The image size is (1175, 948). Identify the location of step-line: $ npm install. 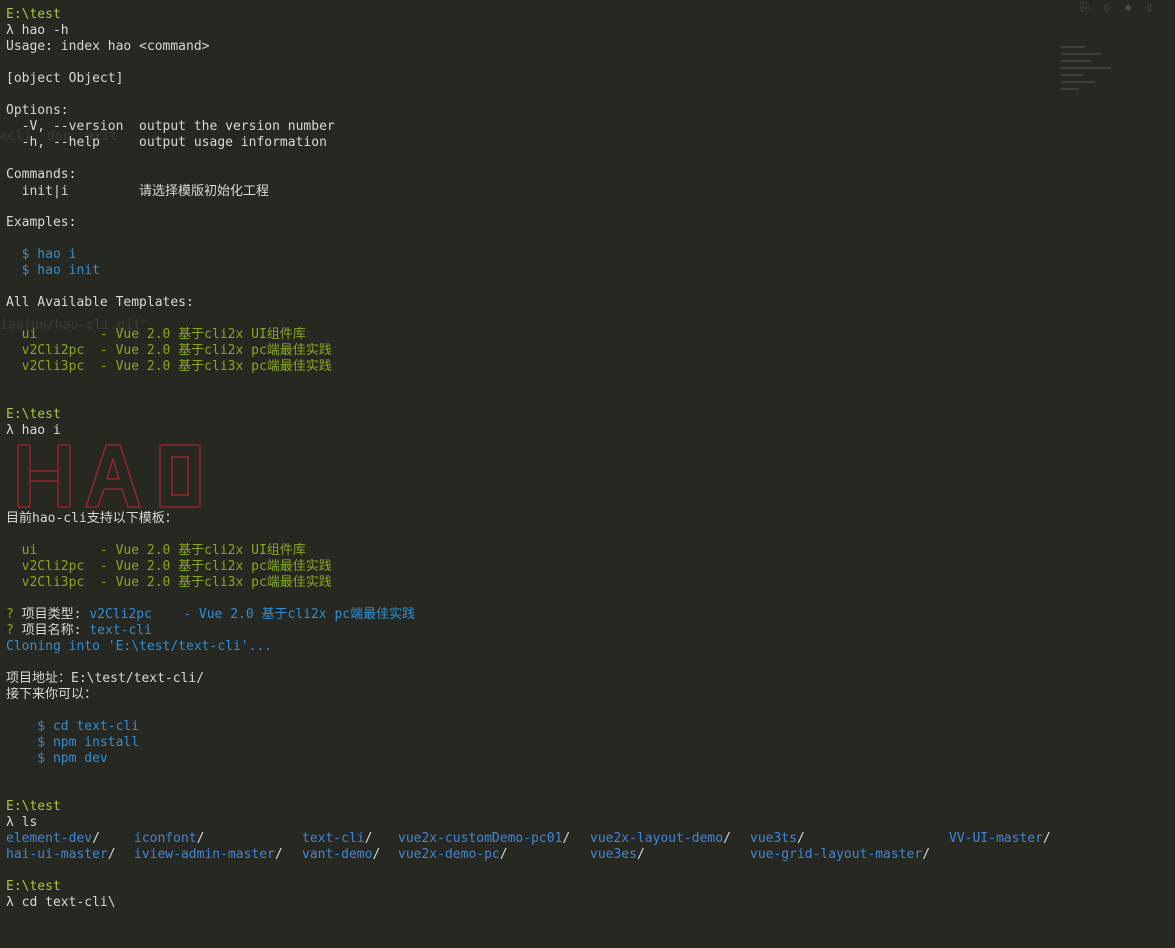
(73, 742).